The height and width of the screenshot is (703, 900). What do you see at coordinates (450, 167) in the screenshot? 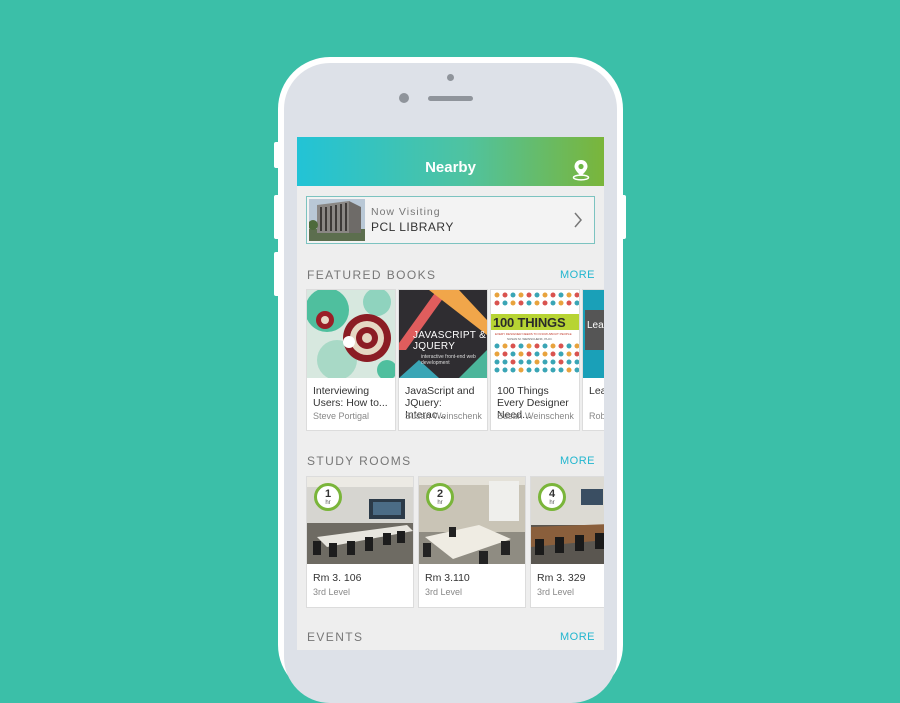
I see `nav-title: Nearby` at bounding box center [450, 167].